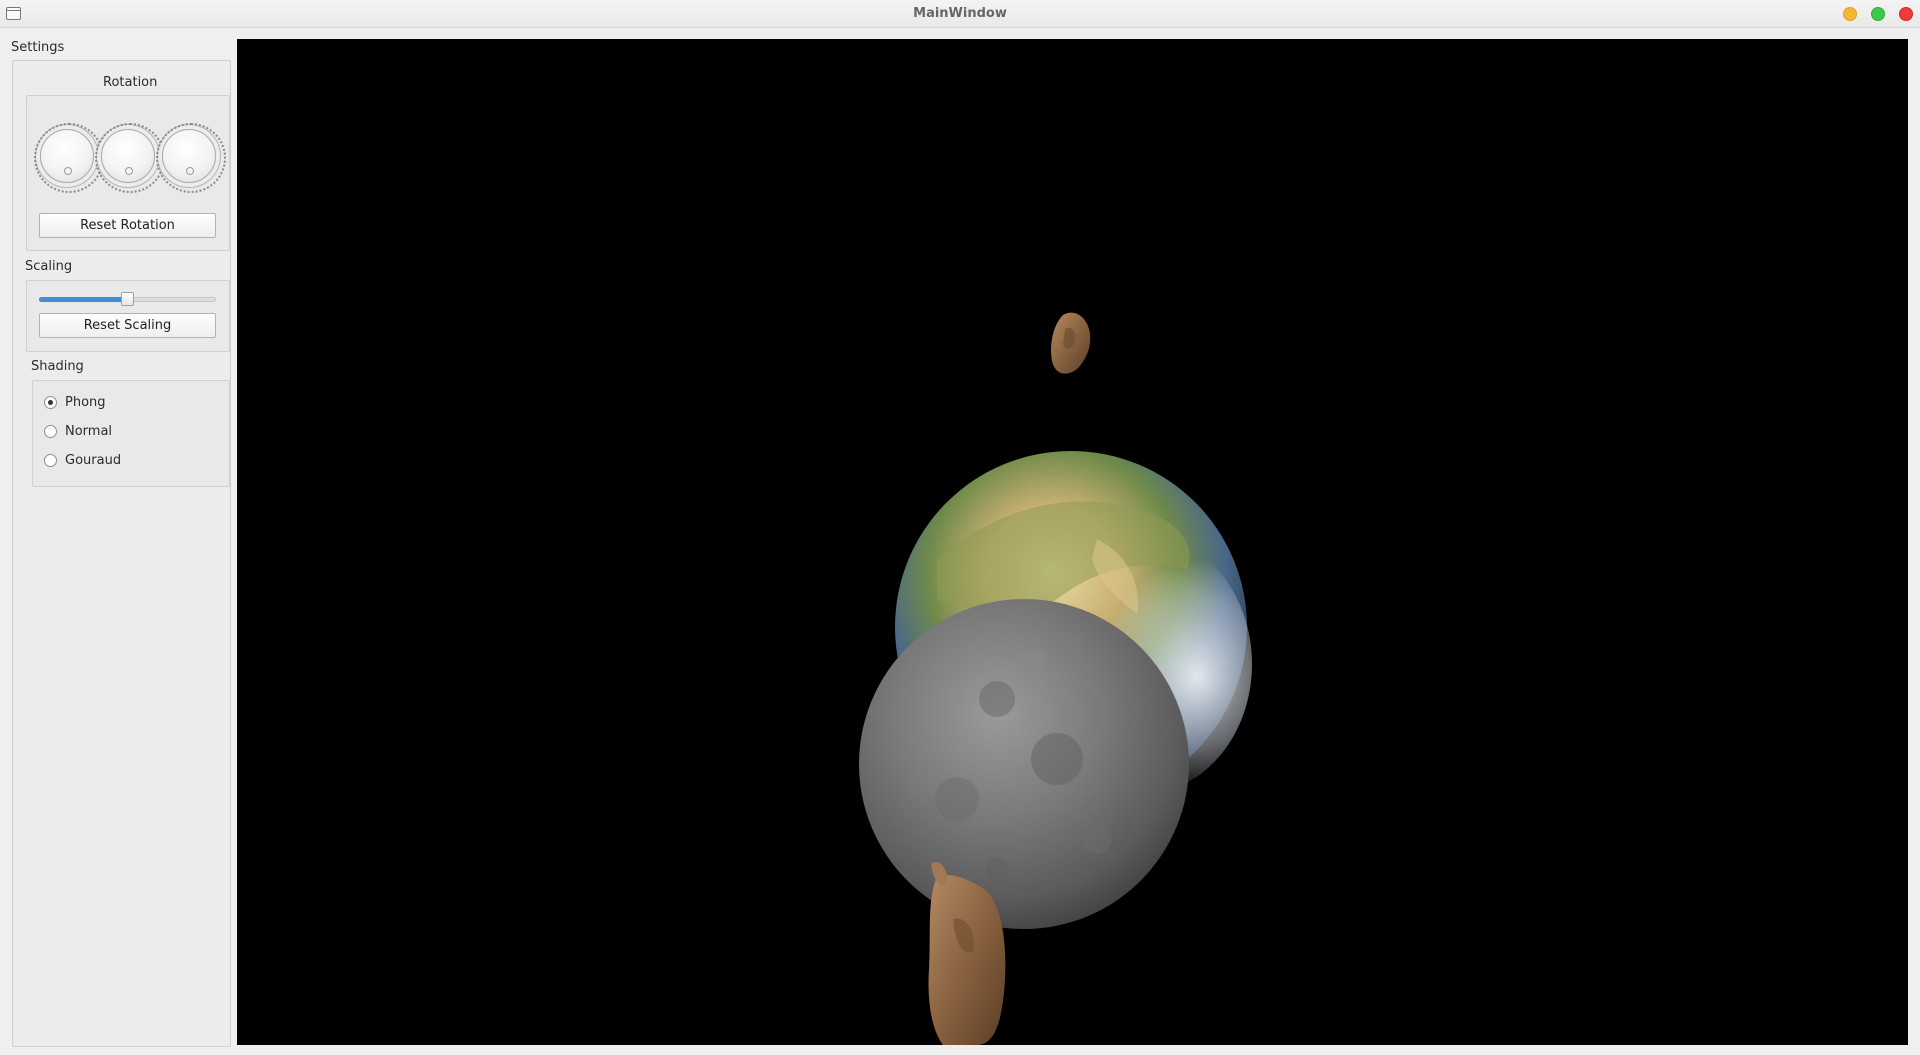 The height and width of the screenshot is (1055, 1920). Describe the element at coordinates (130, 158) in the screenshot. I see `y-rotation-dial` at that location.